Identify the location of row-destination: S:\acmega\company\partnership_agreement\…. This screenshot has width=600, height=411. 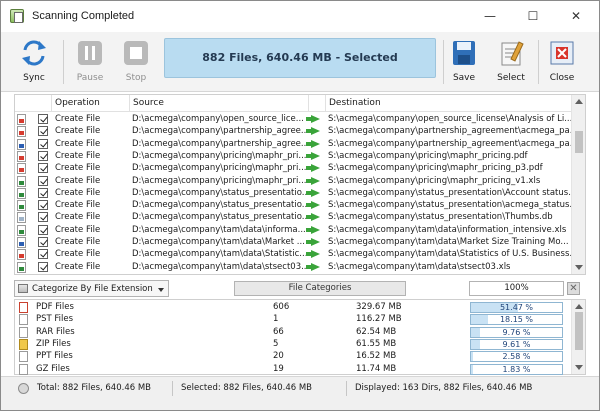
(449, 131).